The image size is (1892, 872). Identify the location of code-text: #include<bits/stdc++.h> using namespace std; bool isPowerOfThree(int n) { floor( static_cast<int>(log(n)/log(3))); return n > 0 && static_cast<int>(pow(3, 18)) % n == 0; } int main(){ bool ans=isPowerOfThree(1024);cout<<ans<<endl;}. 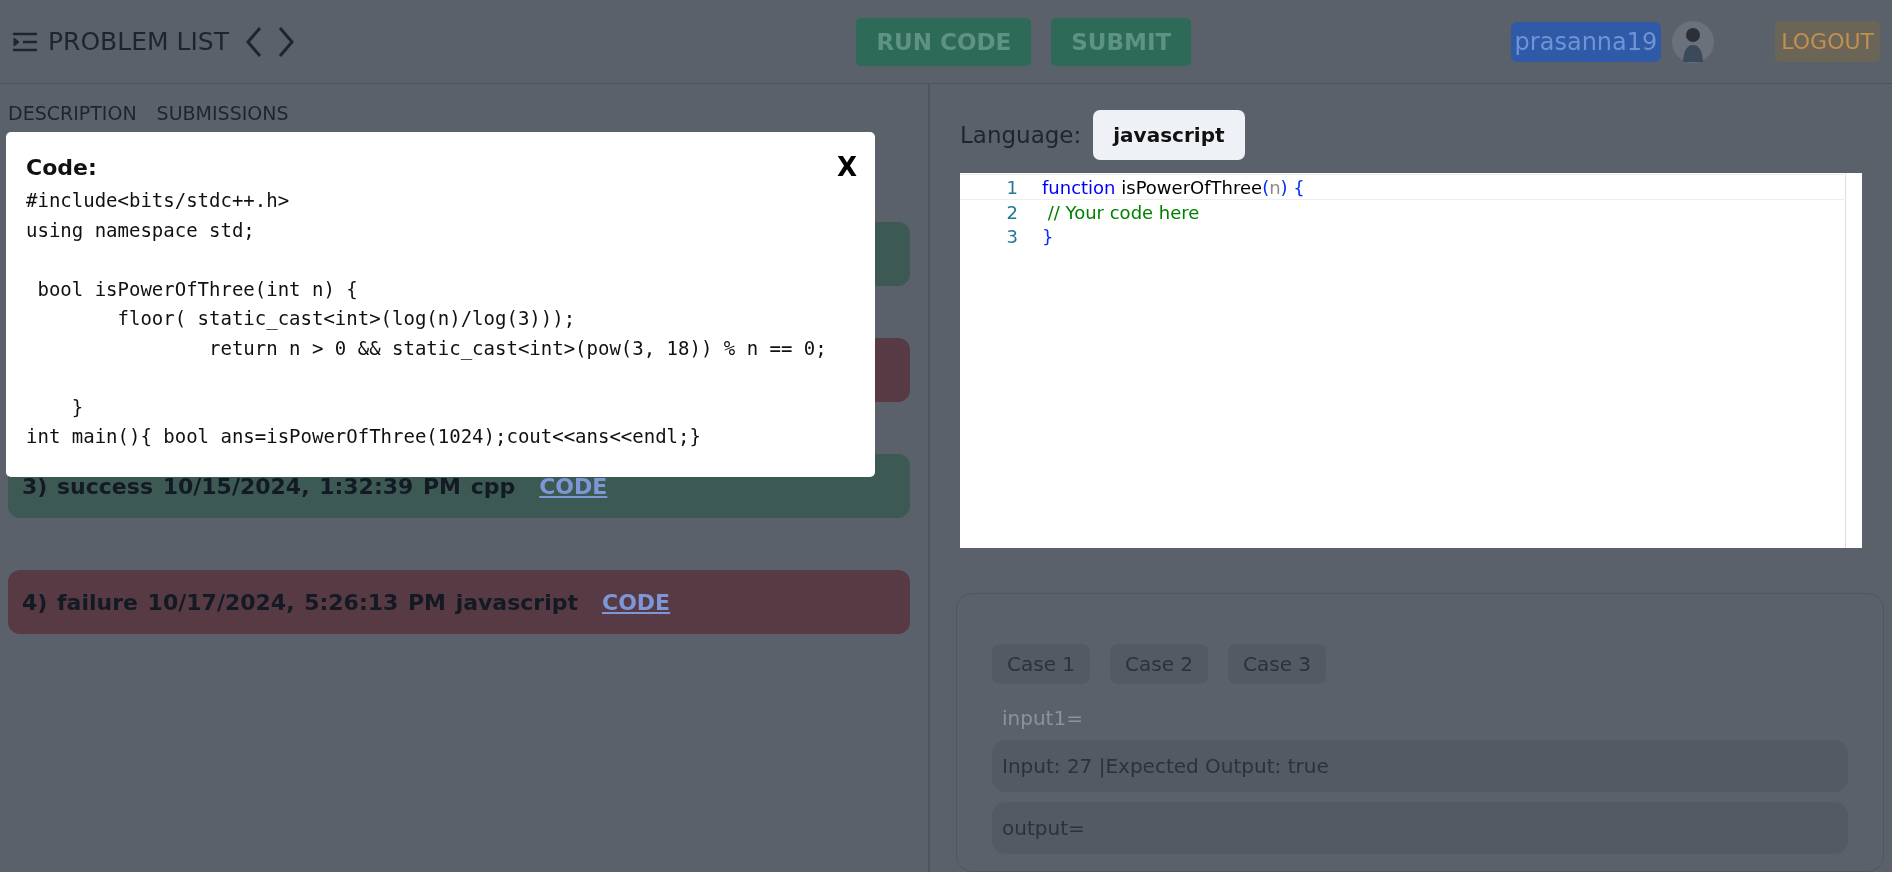
(426, 318).